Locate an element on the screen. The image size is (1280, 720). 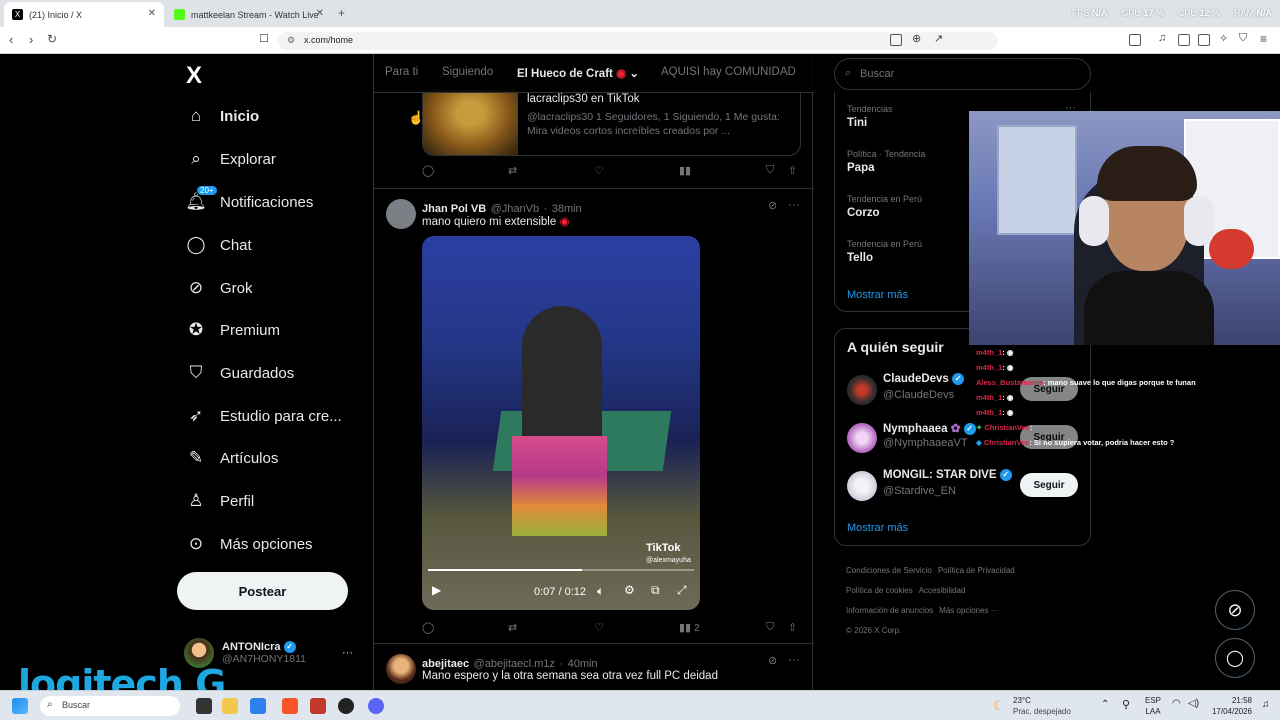
sidebar-item-perfil: ♙ Perfil is located at coordinates (220, 501).